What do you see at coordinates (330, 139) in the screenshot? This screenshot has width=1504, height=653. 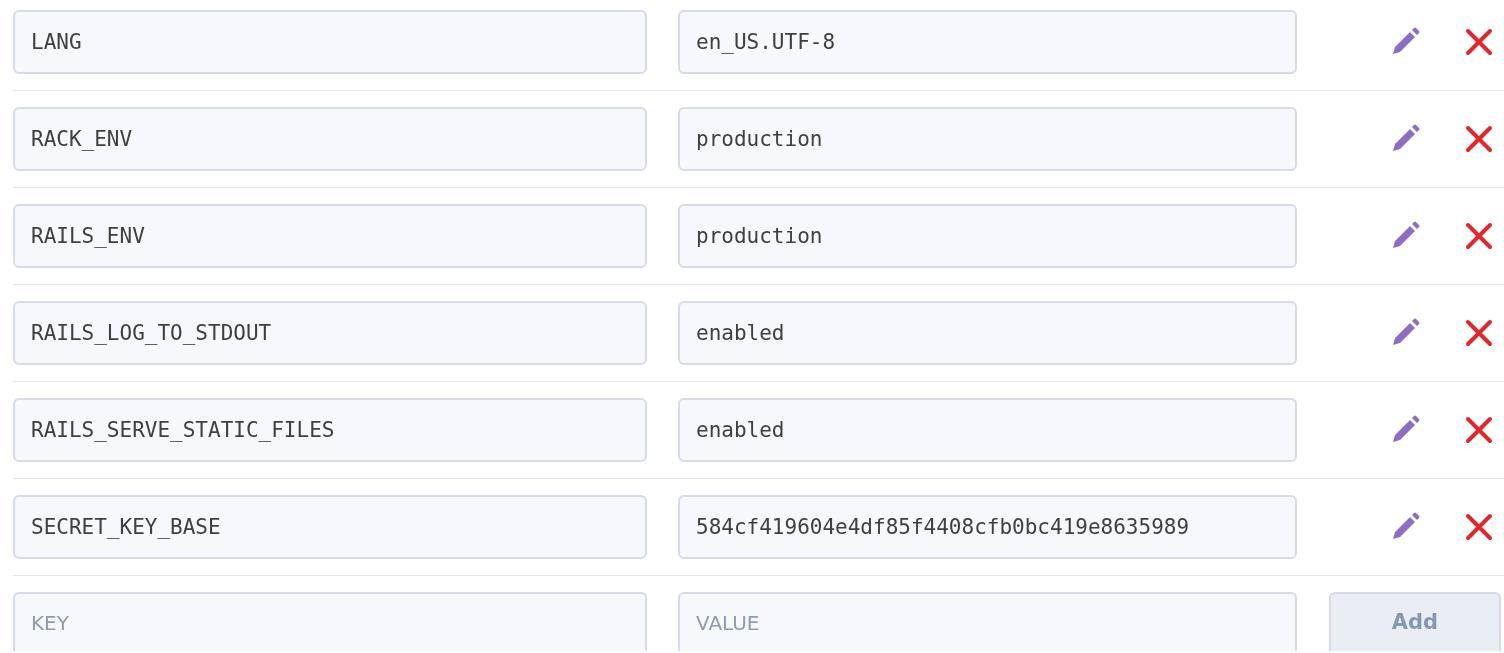 I see `key-field: RACK_ENV` at bounding box center [330, 139].